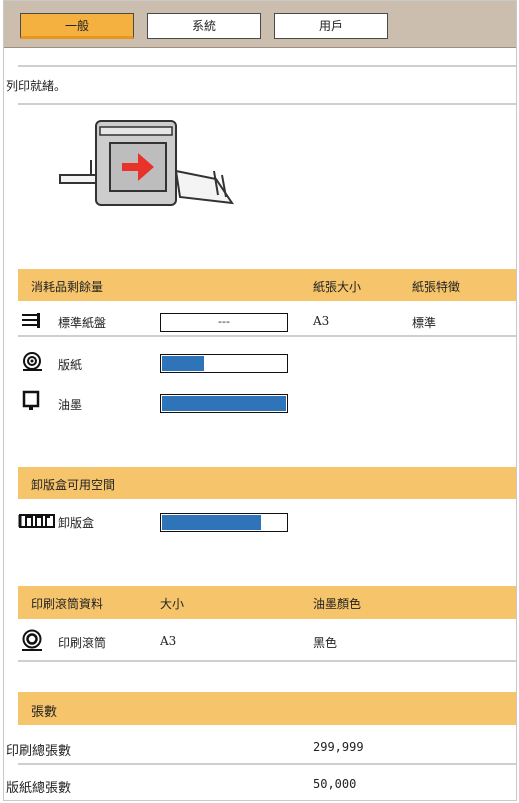 This screenshot has height=803, width=519. Describe the element at coordinates (337, 604) in the screenshot. I see `drum-header-ink-color: 油墨顏色` at that location.